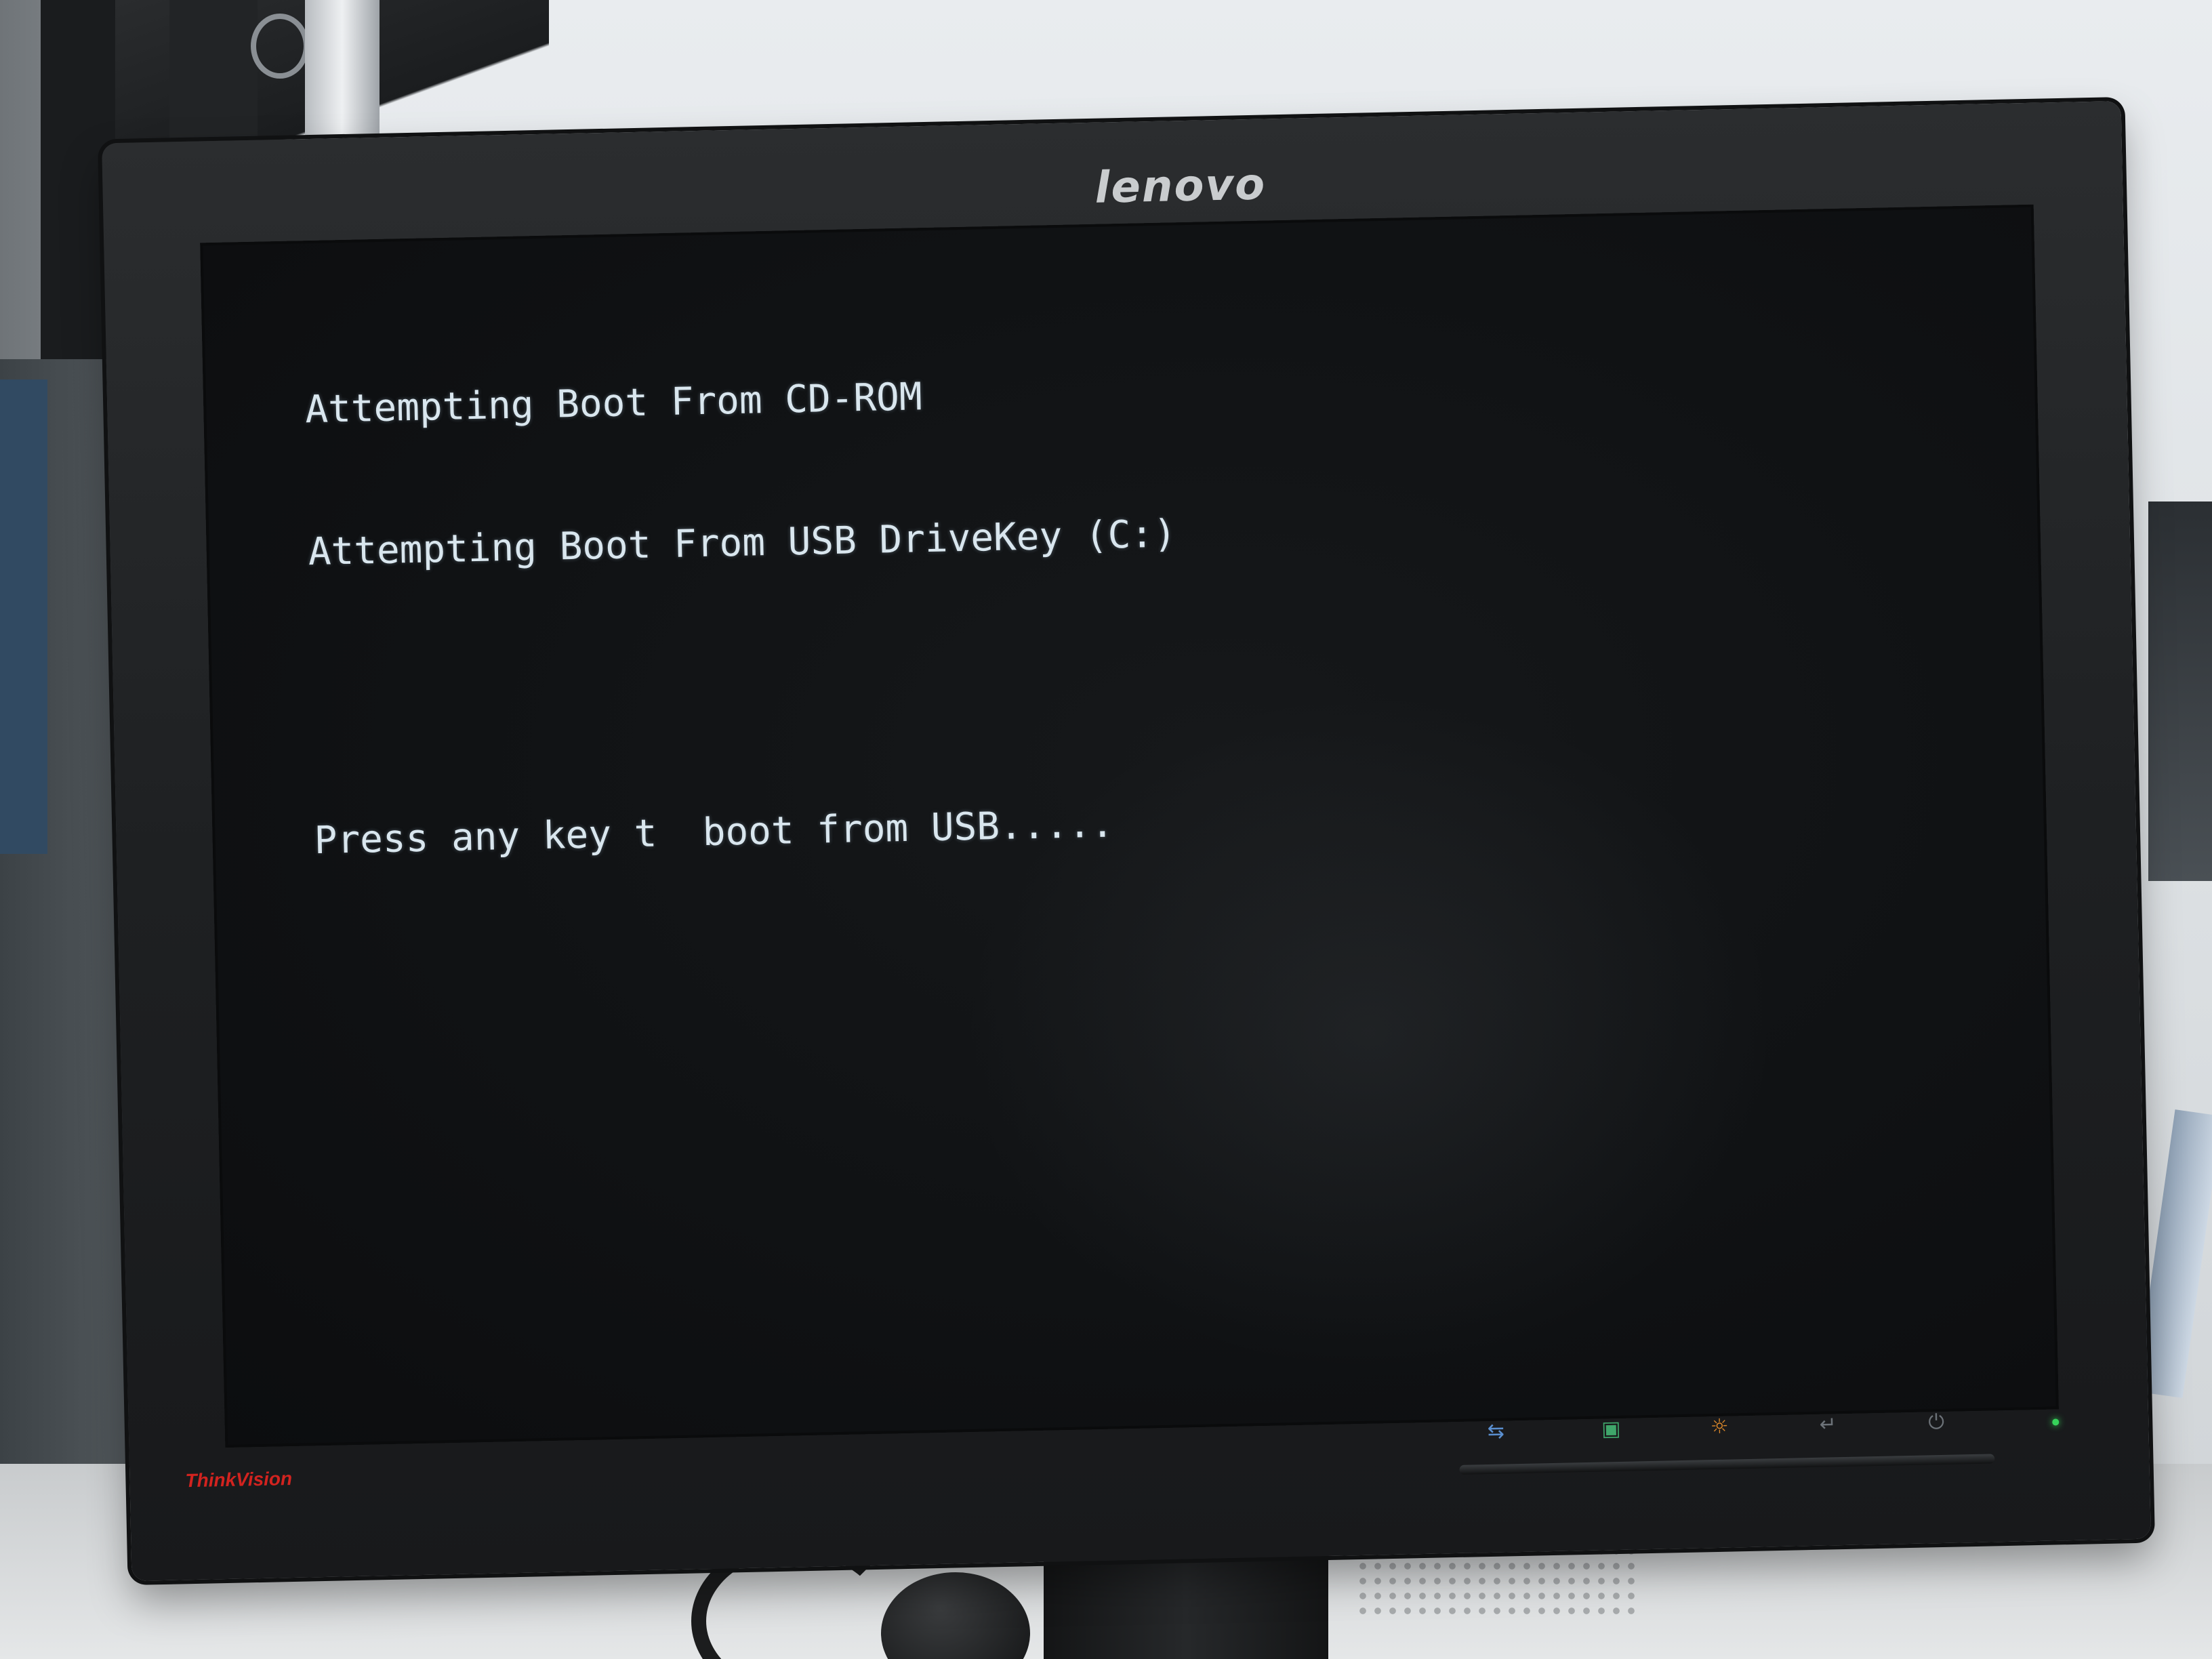 The height and width of the screenshot is (1659, 2212). What do you see at coordinates (1936, 1421) in the screenshot?
I see `power-icon: ⏻` at bounding box center [1936, 1421].